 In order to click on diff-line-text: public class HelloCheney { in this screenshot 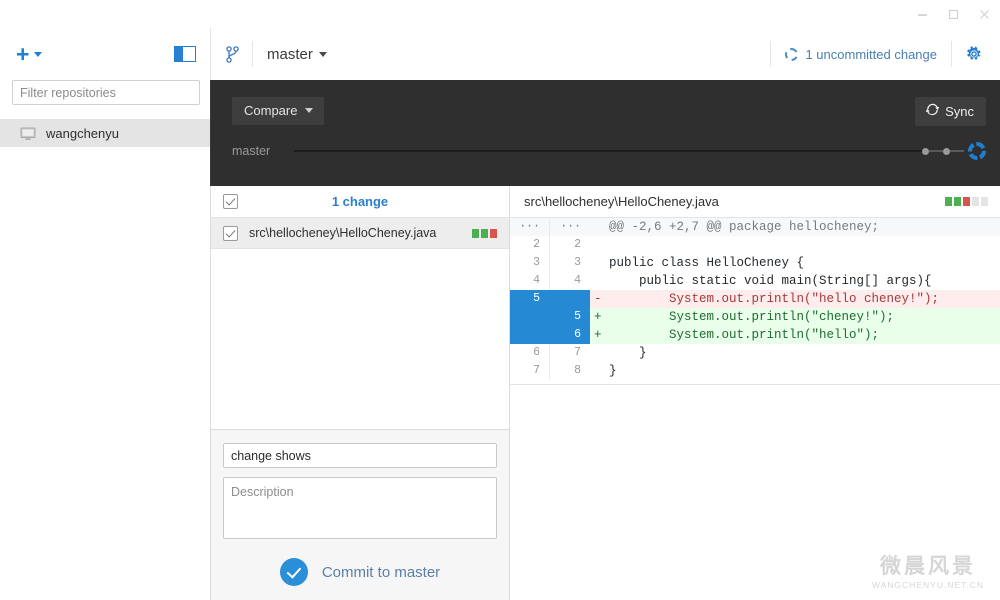, I will do `click(707, 263)`.